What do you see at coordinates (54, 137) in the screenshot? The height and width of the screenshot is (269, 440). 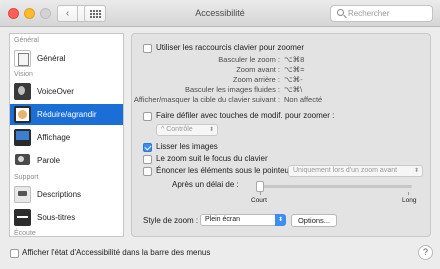 I see `sidebar-item-label: Affichage` at bounding box center [54, 137].